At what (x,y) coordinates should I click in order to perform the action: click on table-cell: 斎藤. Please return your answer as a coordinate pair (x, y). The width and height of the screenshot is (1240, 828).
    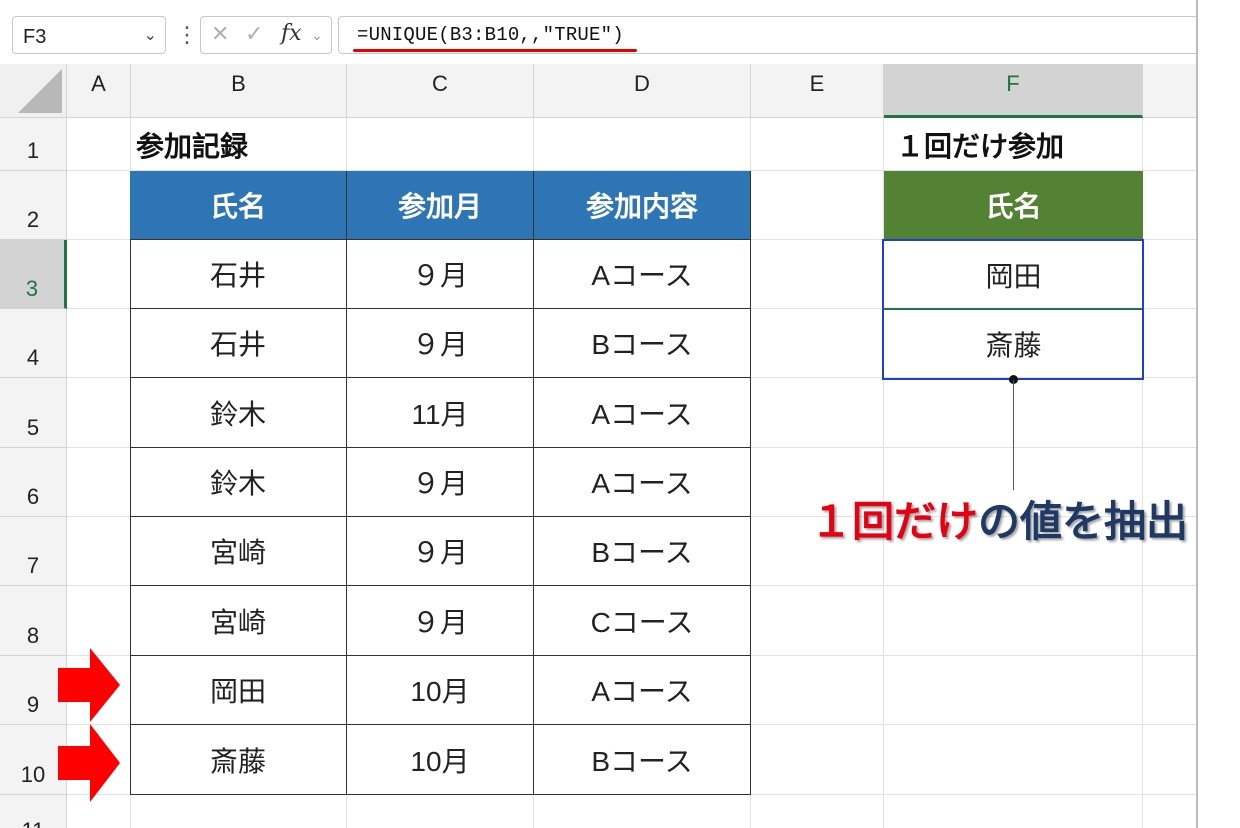
    Looking at the image, I should click on (238, 760).